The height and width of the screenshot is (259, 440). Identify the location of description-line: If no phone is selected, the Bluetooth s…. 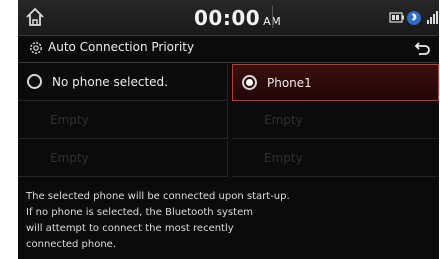
(139, 212).